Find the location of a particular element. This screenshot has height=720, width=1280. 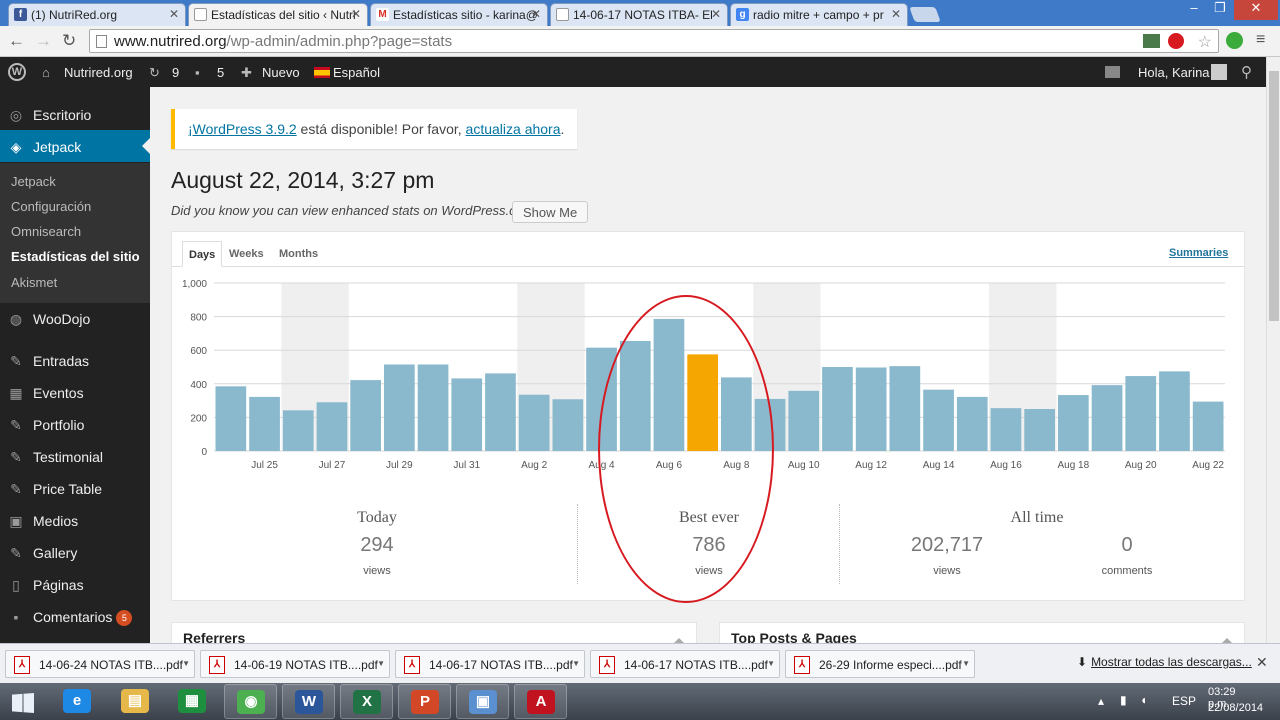

taskbar-app-button: ▦ is located at coordinates (192, 701).